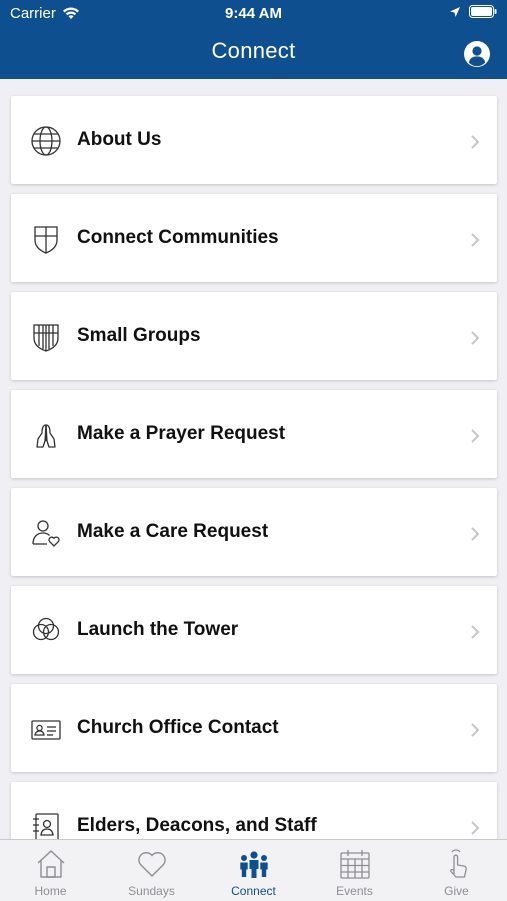 The height and width of the screenshot is (901, 507). I want to click on tab-bar: Home Sundays Connect Events Give, so click(253, 870).